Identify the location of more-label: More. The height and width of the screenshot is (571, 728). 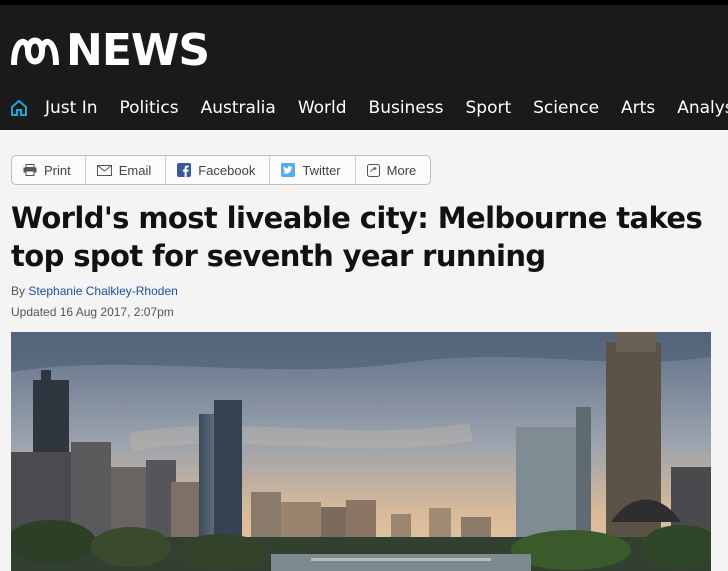
(401, 170).